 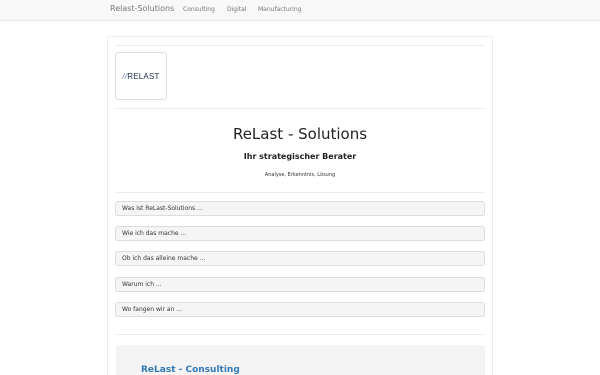 I want to click on nav-link-digital: Digital, so click(x=236, y=9).